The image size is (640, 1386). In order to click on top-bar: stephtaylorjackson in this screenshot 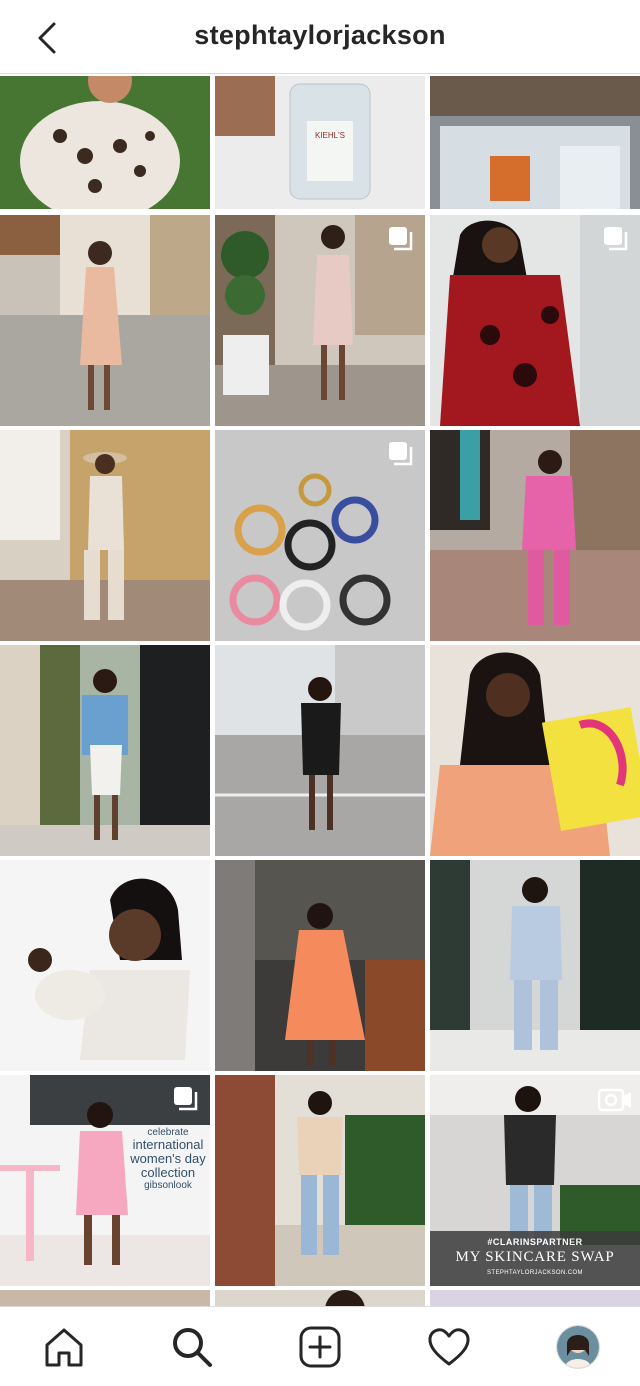, I will do `click(320, 37)`.